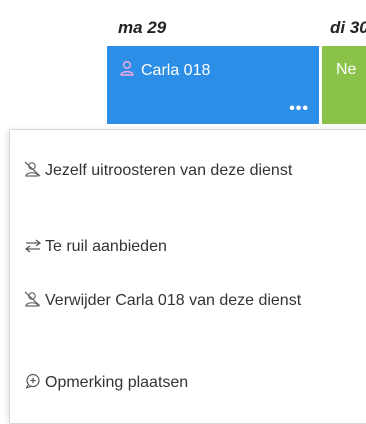  What do you see at coordinates (106, 246) in the screenshot?
I see `menu-item-label: Te ruil aanbieden` at bounding box center [106, 246].